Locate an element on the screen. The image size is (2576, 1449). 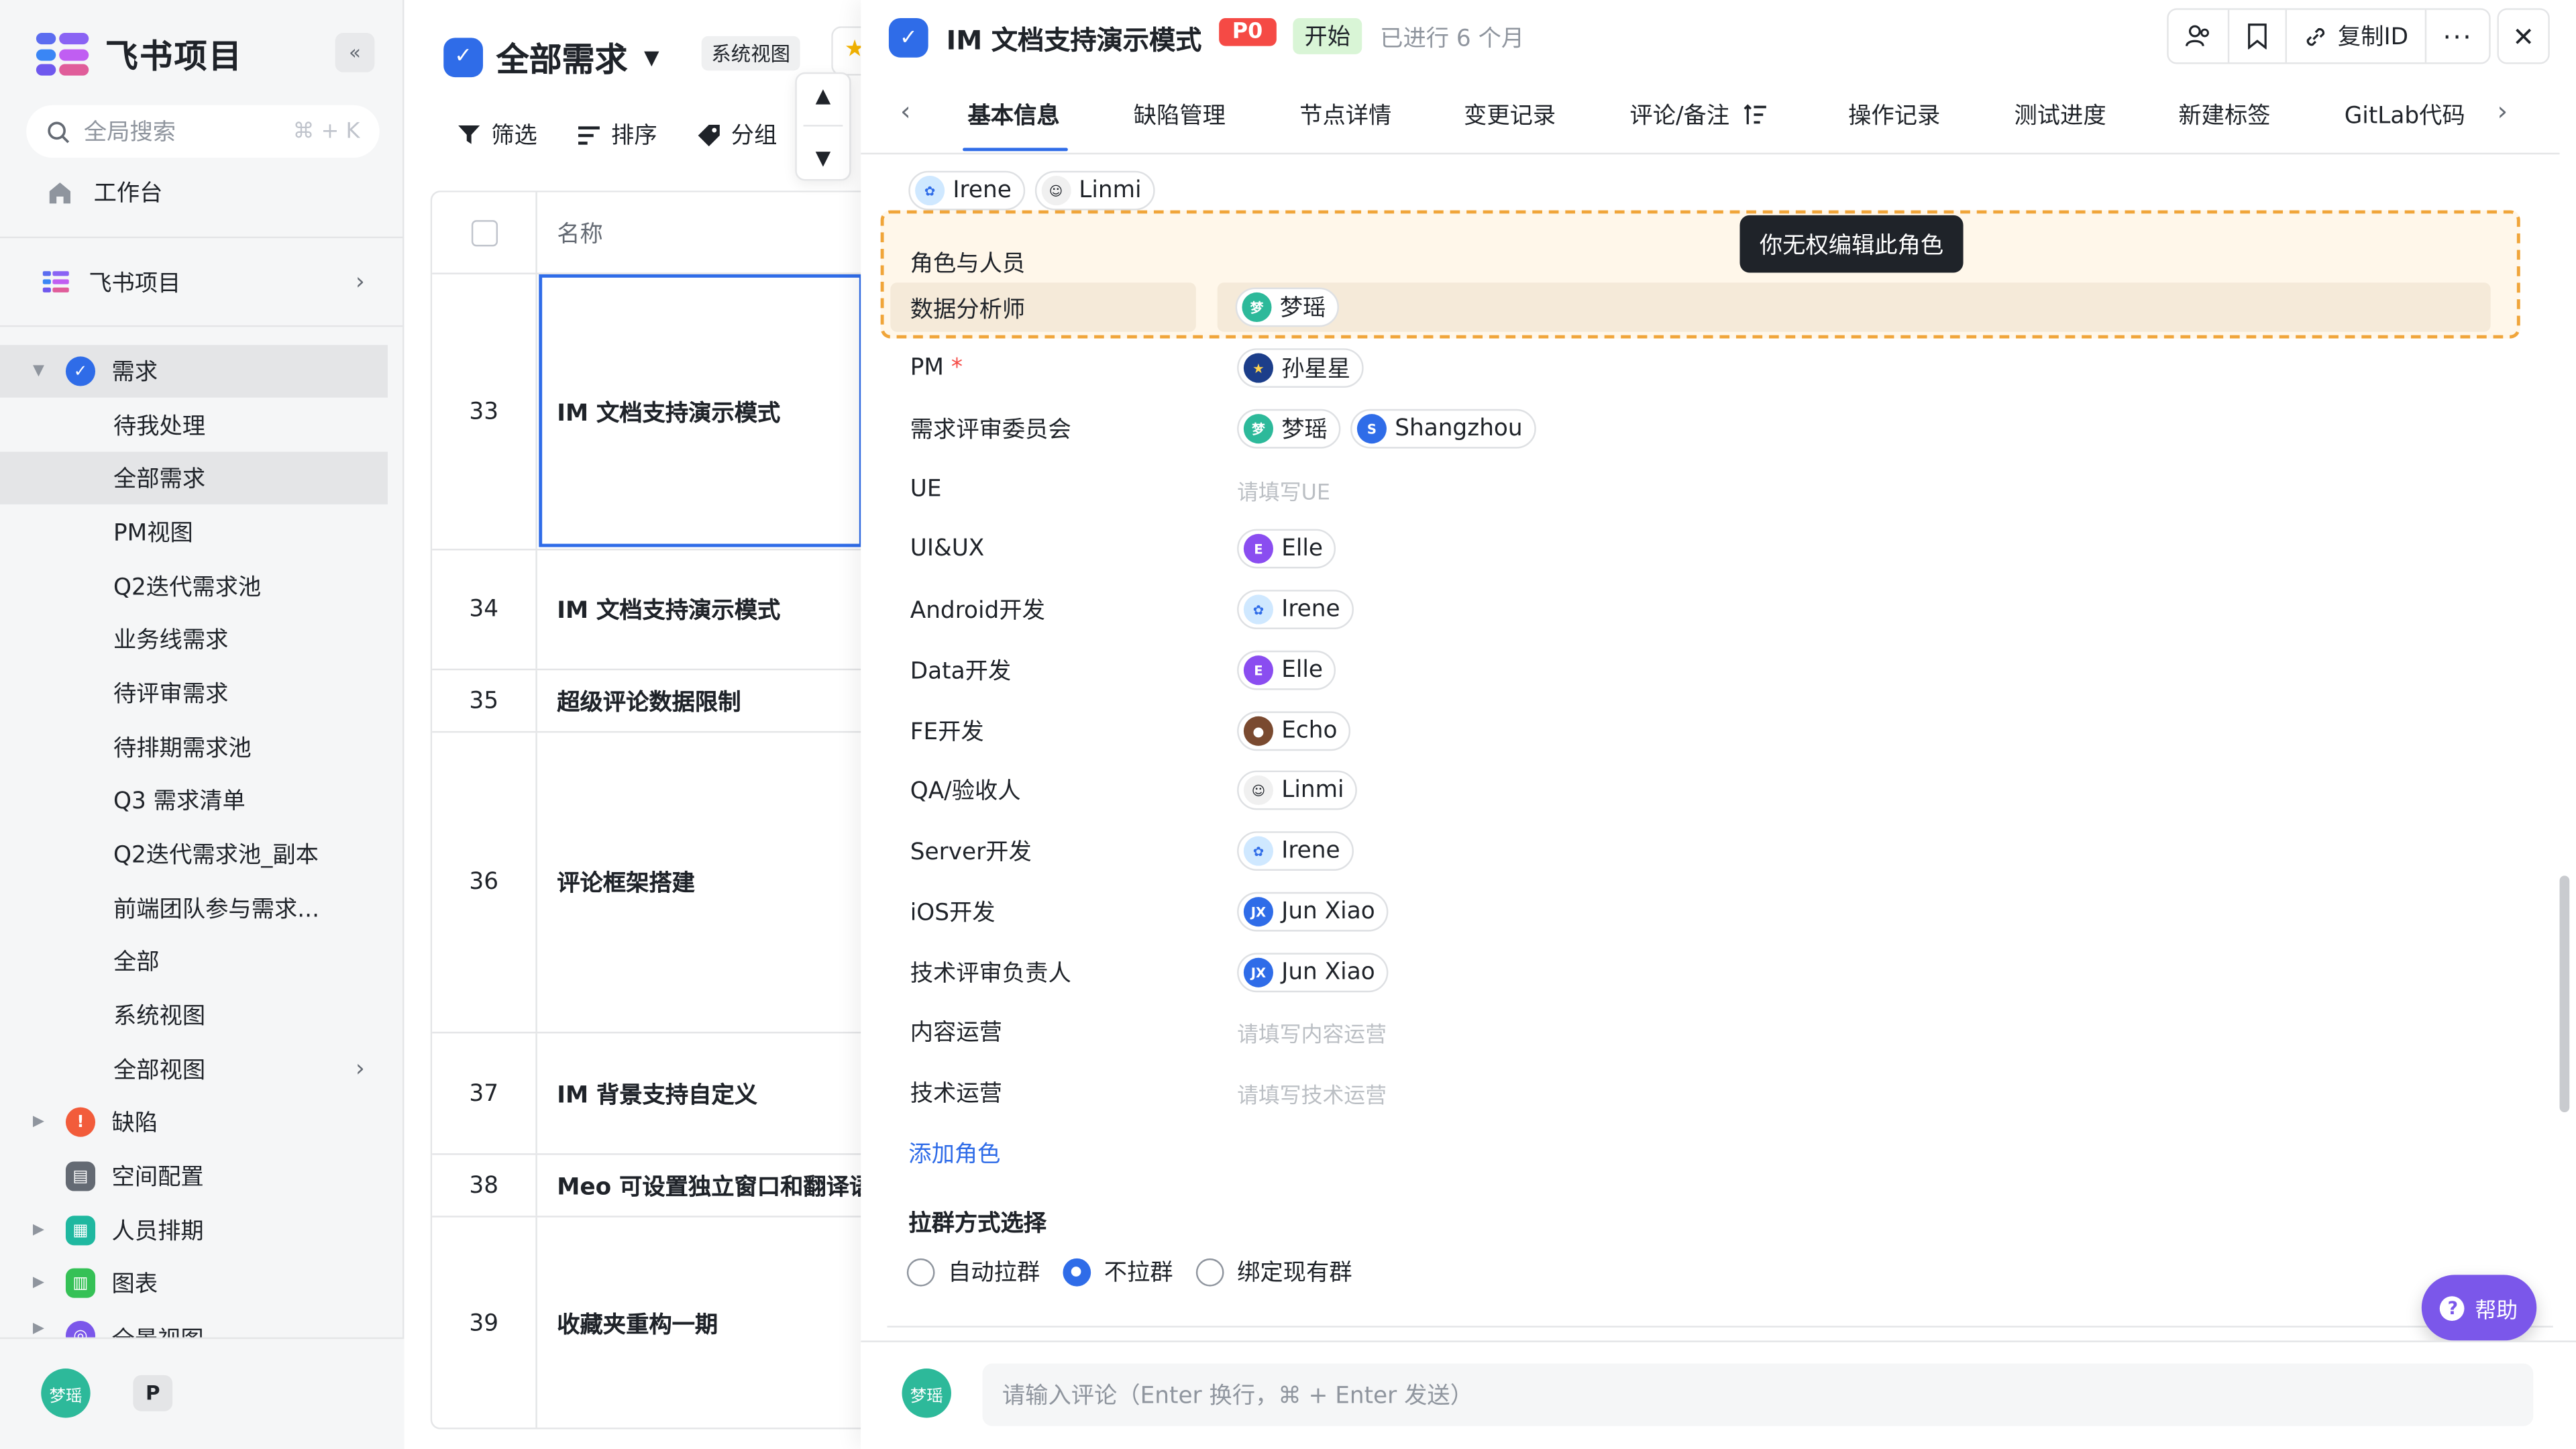
brand: 飞书项目 is located at coordinates (140, 53).